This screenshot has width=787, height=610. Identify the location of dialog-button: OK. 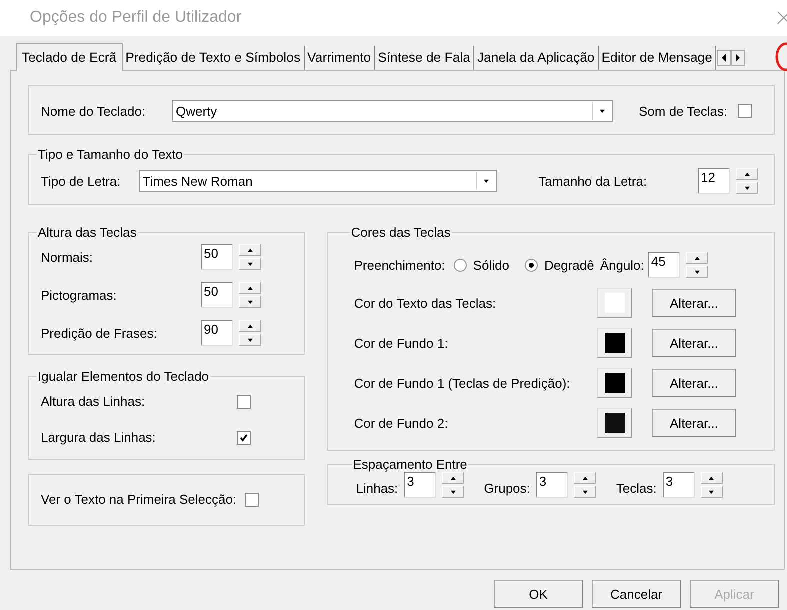
(538, 594).